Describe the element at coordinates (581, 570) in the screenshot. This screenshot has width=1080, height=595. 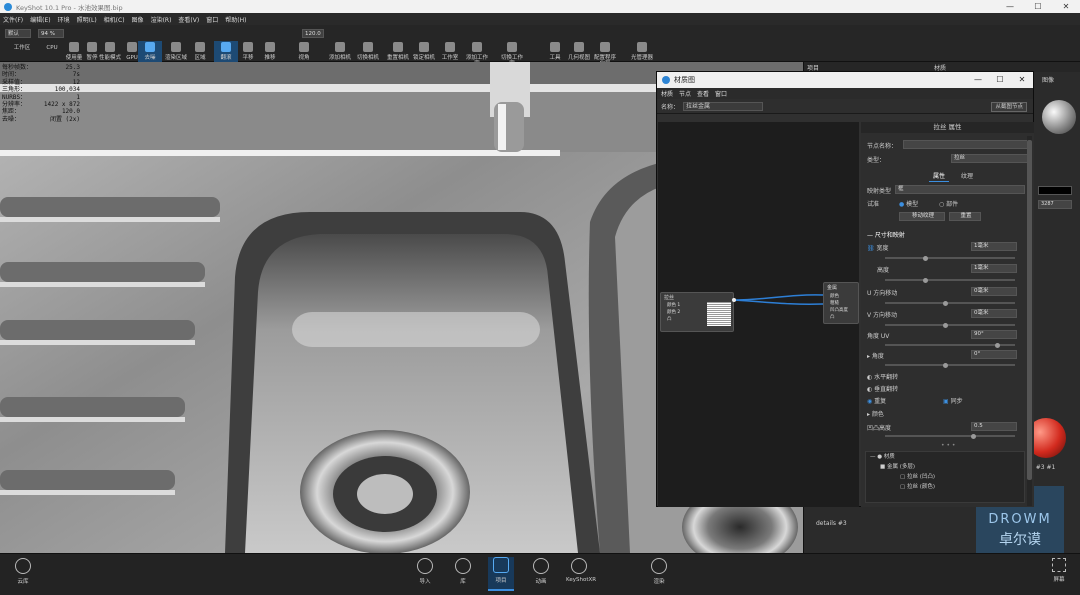
I see `bottom-tool-5: KeyShotXR` at that location.